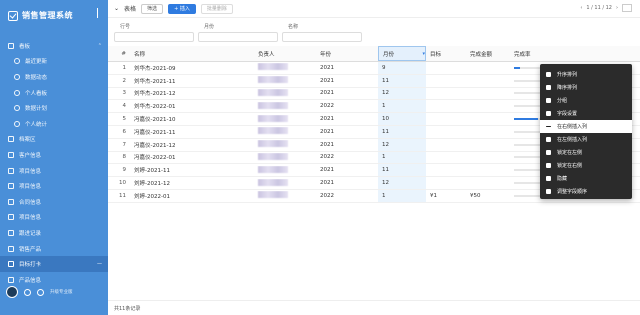 This screenshot has width=640, height=315. Describe the element at coordinates (17, 76) in the screenshot. I see `bullet-icon` at that location.